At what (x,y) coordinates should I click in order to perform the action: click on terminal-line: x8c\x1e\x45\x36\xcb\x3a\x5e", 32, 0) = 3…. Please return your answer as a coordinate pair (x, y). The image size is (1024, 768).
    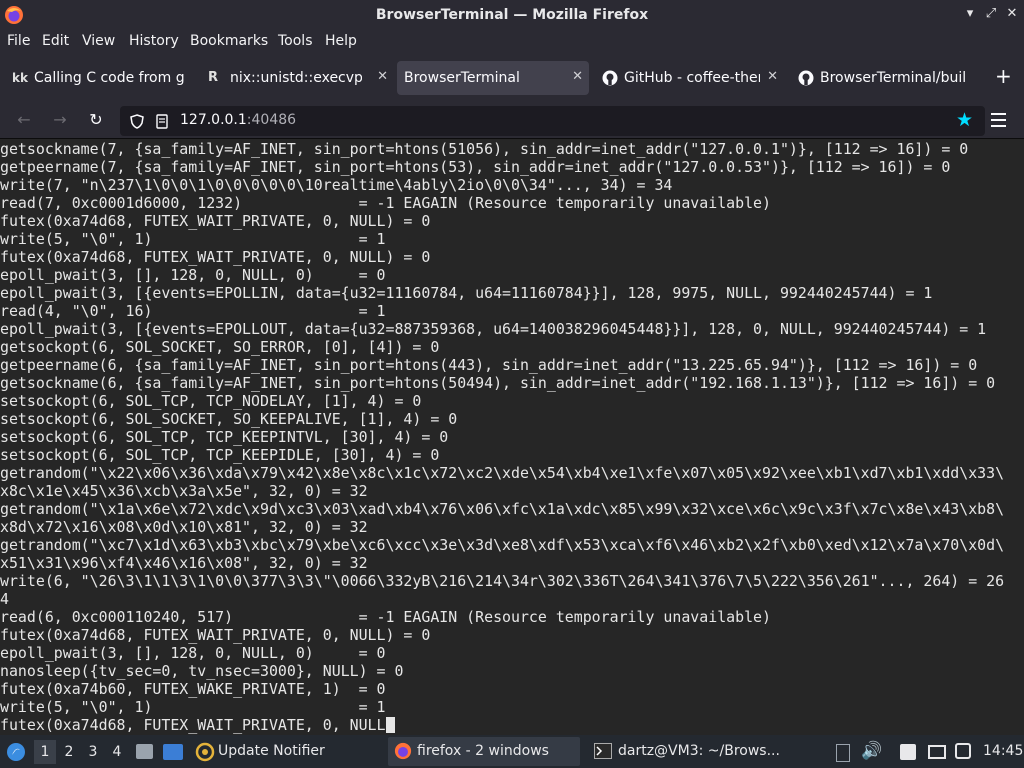
    Looking at the image, I should click on (184, 491).